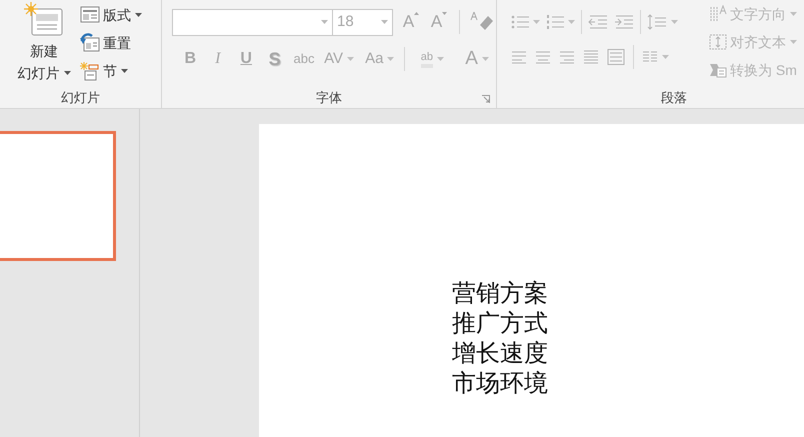  I want to click on distribute-icon, so click(616, 57).